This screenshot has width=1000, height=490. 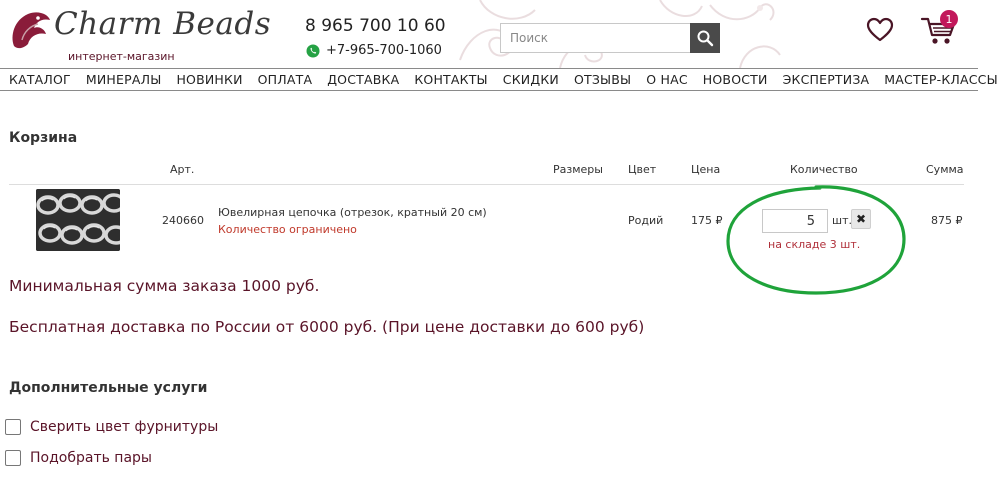 What do you see at coordinates (578, 169) in the screenshot?
I see `column-header-sizes: Размеры` at bounding box center [578, 169].